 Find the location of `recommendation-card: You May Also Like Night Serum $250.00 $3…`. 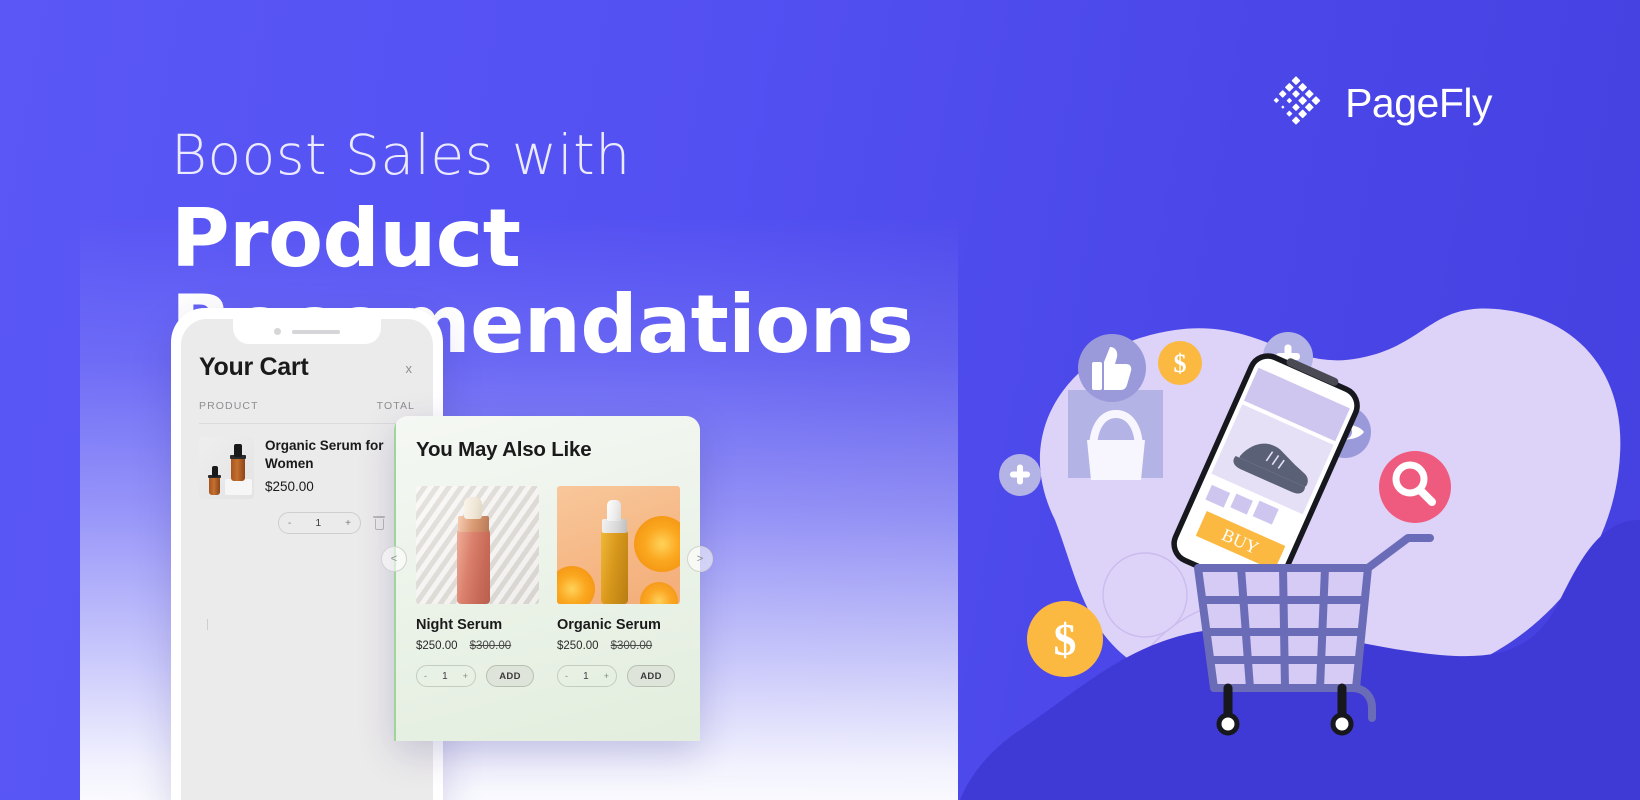

recommendation-card: You May Also Like Night Serum $250.00 $3… is located at coordinates (547, 578).